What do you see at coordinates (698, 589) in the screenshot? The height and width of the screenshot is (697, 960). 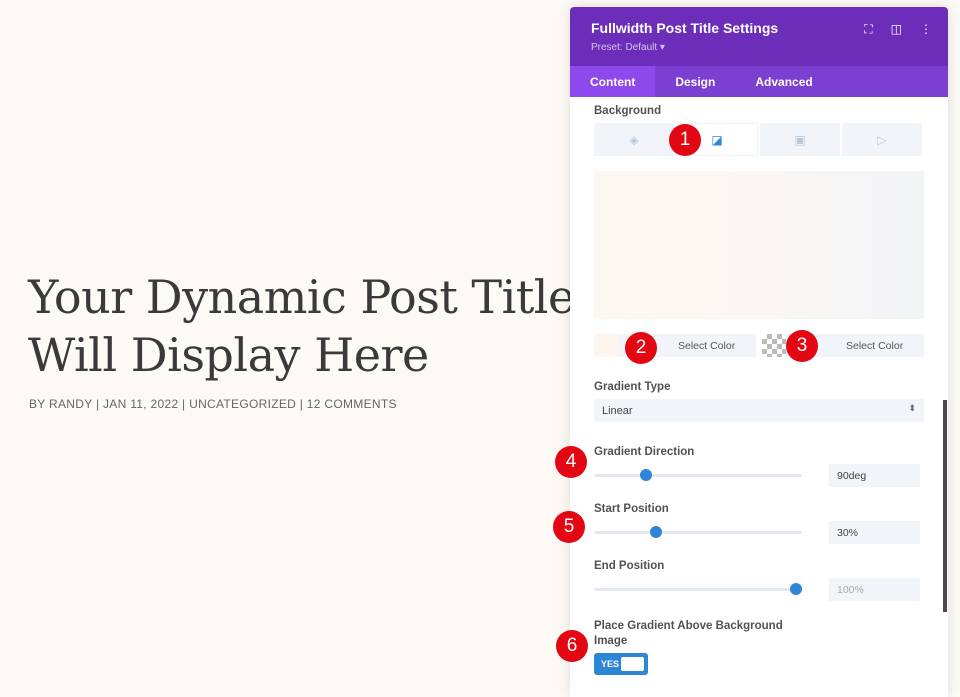 I see `end-position-slider` at bounding box center [698, 589].